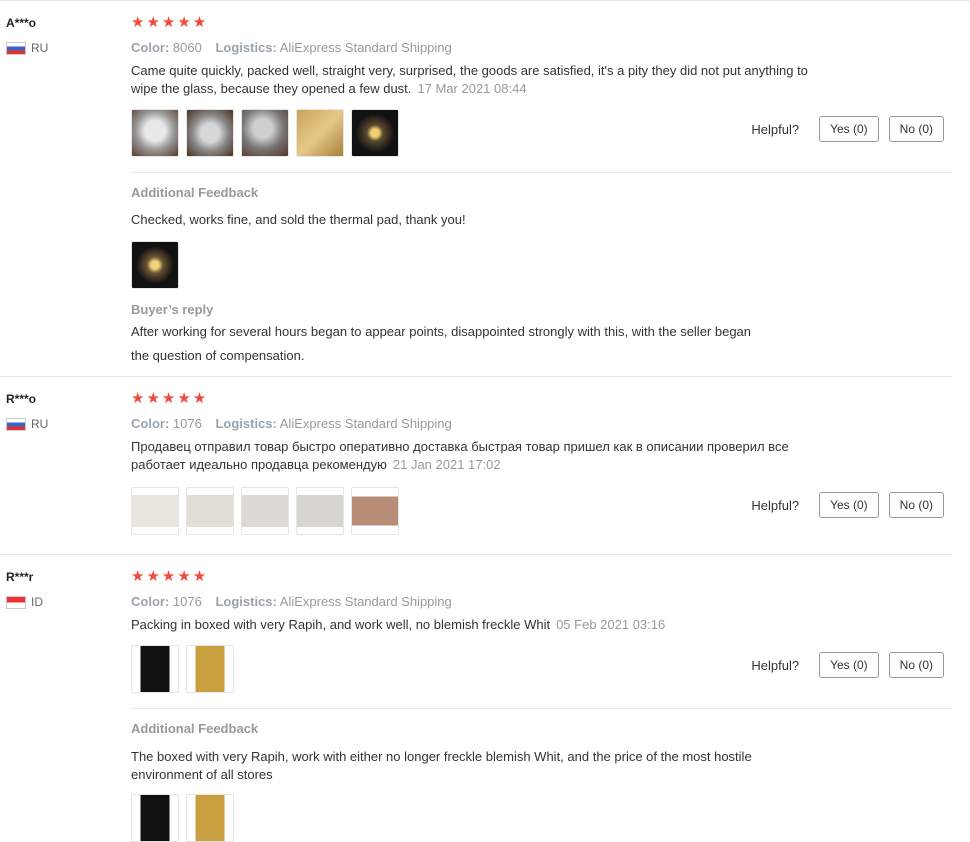  I want to click on reviewer-country: ID, so click(24, 602).